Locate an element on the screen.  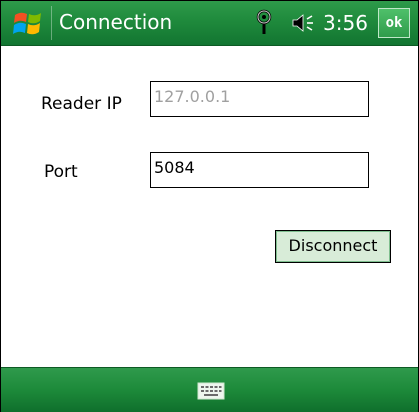
clock: 3:56 is located at coordinates (345, 23).